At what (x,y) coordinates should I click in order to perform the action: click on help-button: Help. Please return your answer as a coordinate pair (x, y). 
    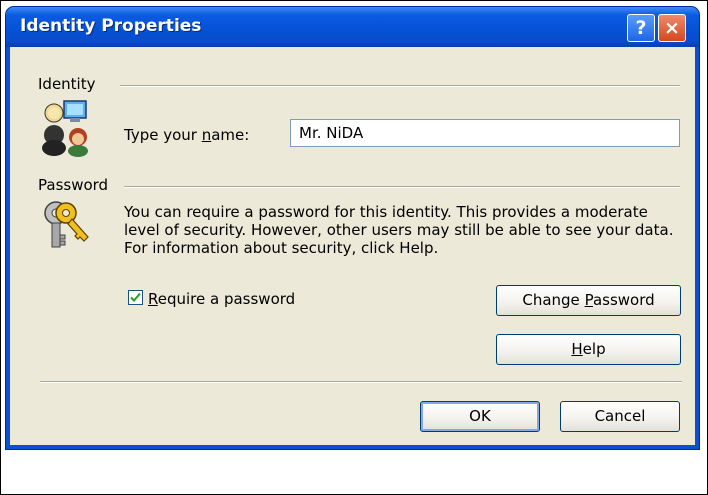
    Looking at the image, I should click on (588, 349).